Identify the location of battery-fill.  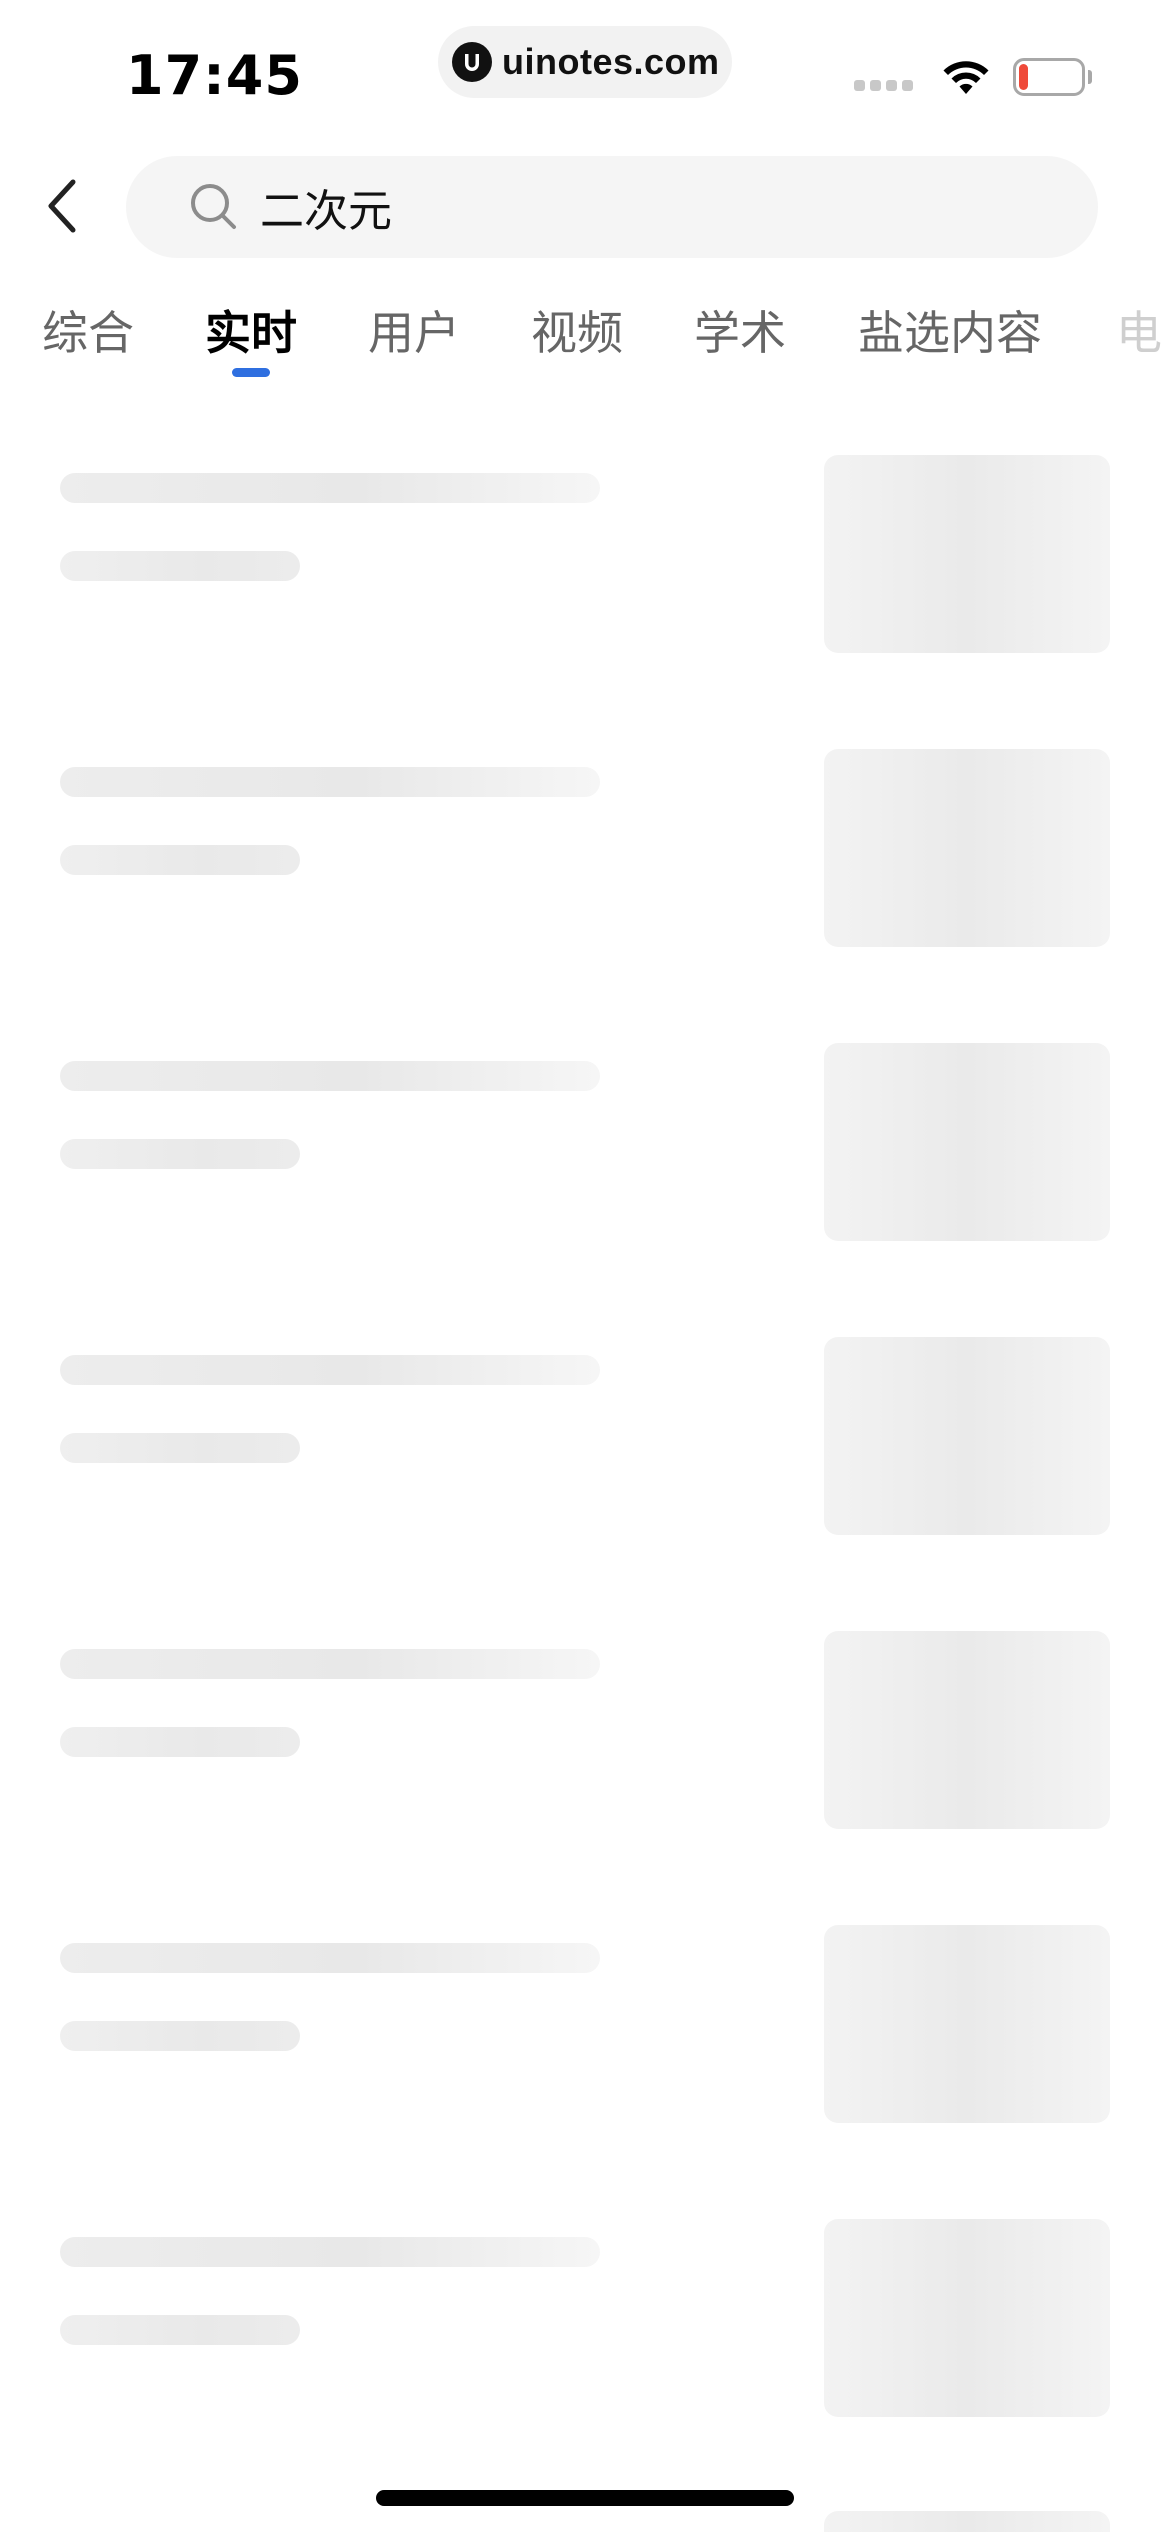
(1023, 77).